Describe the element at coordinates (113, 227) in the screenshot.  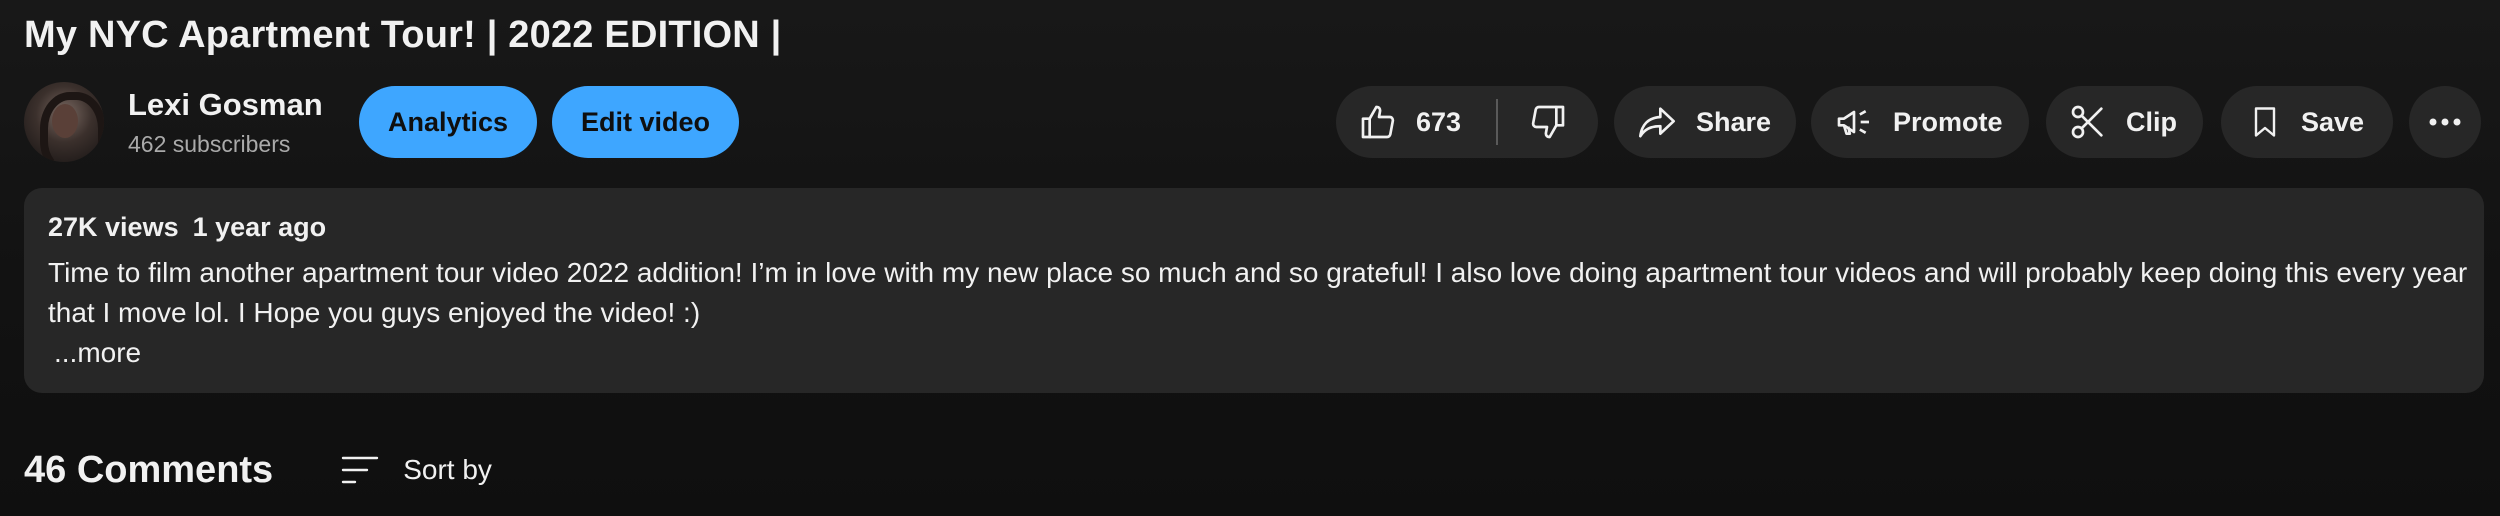
I see `view-count: 27K views` at that location.